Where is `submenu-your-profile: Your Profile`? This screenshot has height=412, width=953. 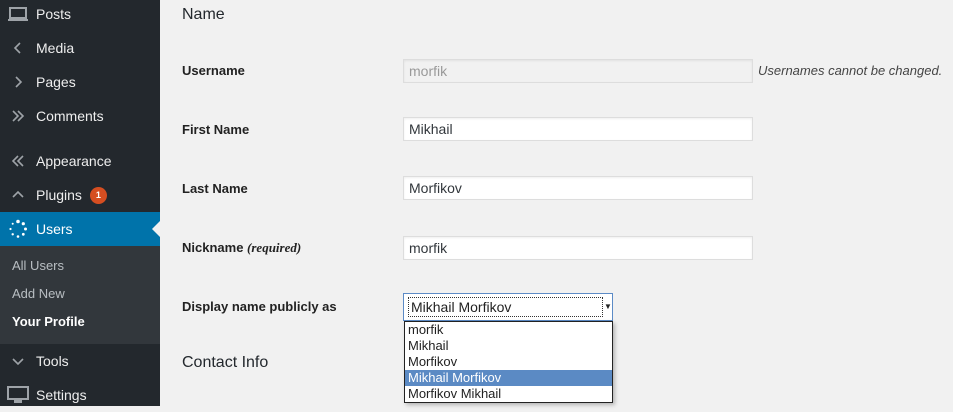
submenu-your-profile: Your Profile is located at coordinates (48, 321).